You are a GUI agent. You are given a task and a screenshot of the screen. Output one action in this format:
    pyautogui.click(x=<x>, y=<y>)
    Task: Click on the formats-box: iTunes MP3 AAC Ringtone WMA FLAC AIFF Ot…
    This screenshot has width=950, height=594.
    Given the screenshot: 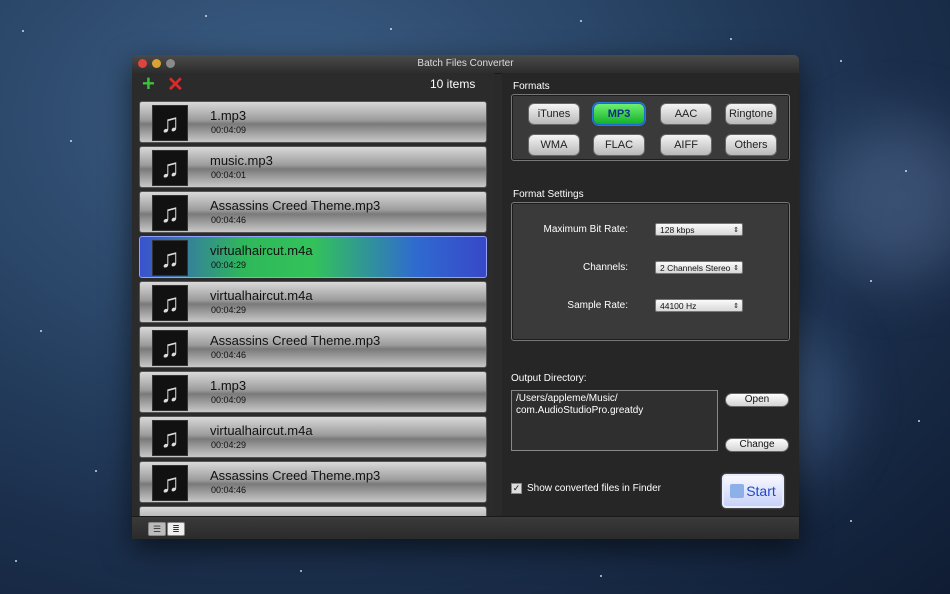 What is the action you would take?
    pyautogui.click(x=650, y=127)
    